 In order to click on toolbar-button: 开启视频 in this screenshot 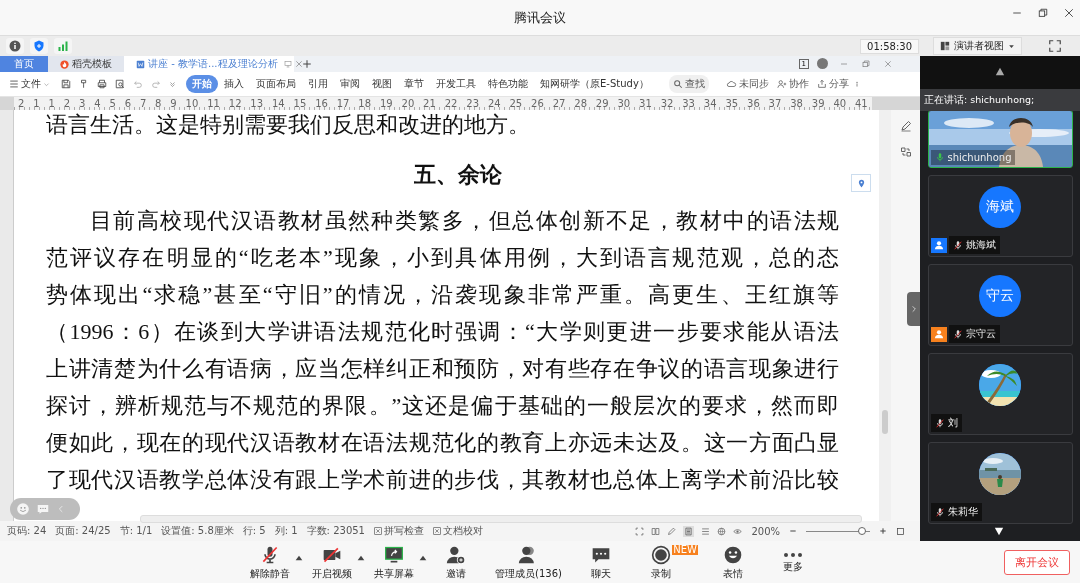, I will do `click(332, 562)`.